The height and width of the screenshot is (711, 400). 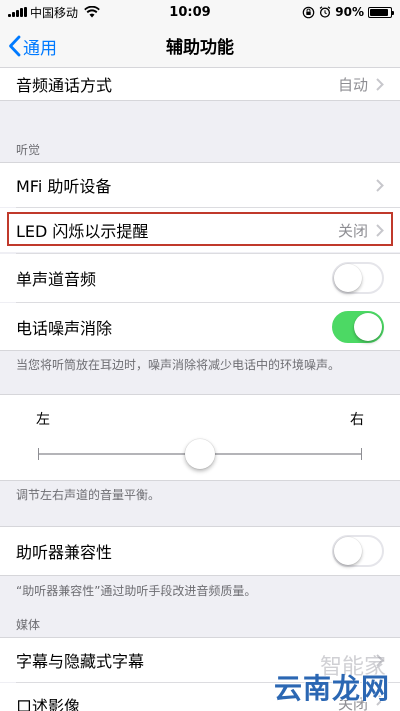 I want to click on mono-audio-toggle, so click(x=358, y=278).